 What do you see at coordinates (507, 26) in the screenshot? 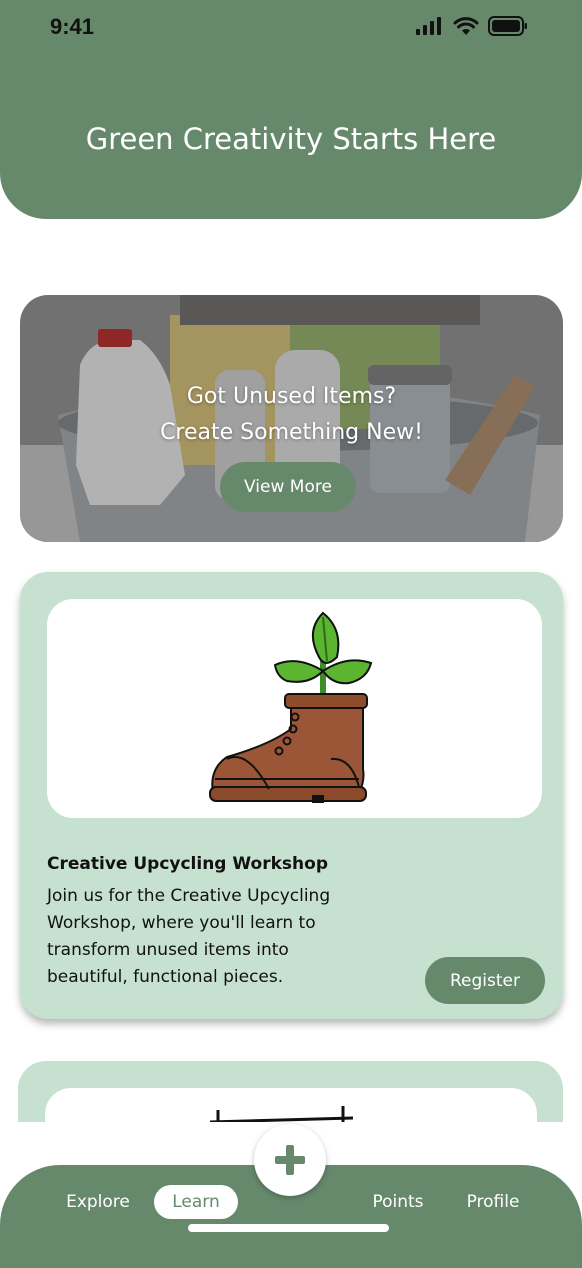
I see `battery-icon` at bounding box center [507, 26].